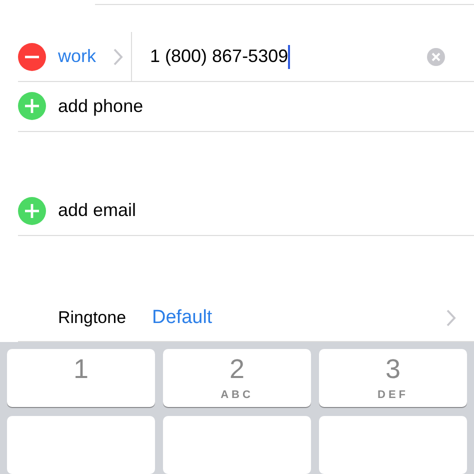  Describe the element at coordinates (299, 318) in the screenshot. I see `ringtone-value: Default` at that location.